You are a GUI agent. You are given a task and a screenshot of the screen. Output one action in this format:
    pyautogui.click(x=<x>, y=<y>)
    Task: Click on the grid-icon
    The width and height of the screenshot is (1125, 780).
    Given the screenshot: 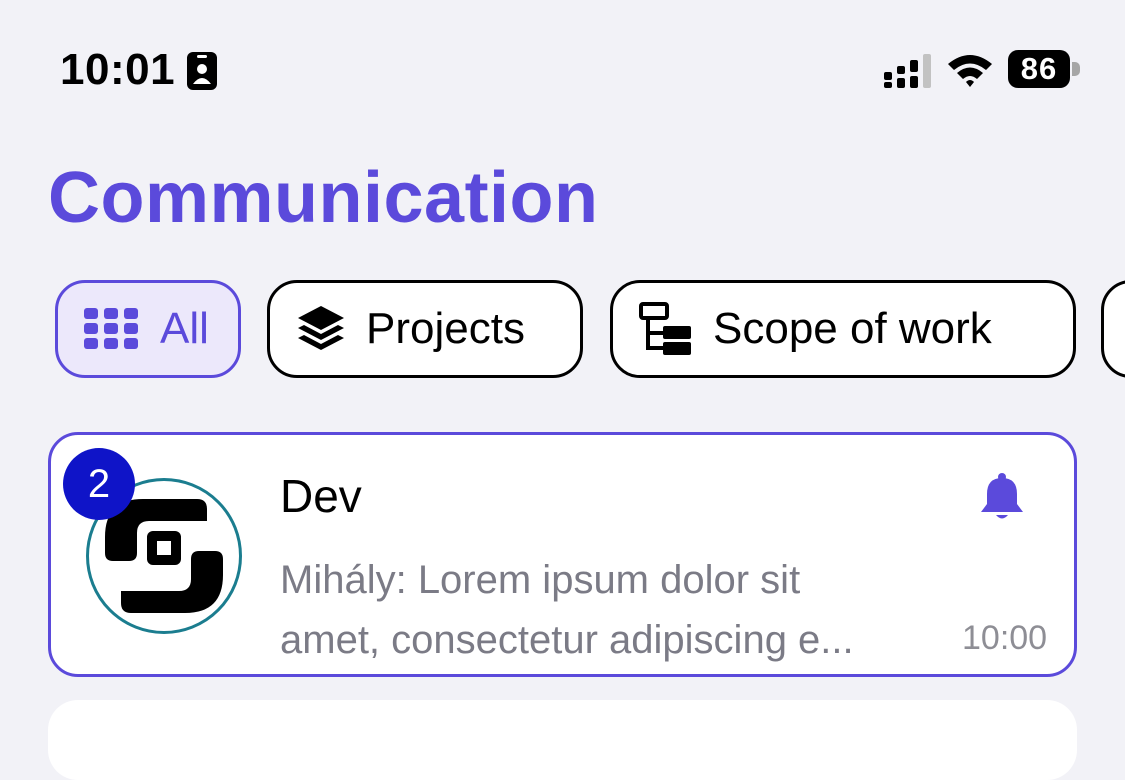 What is the action you would take?
    pyautogui.click(x=111, y=328)
    